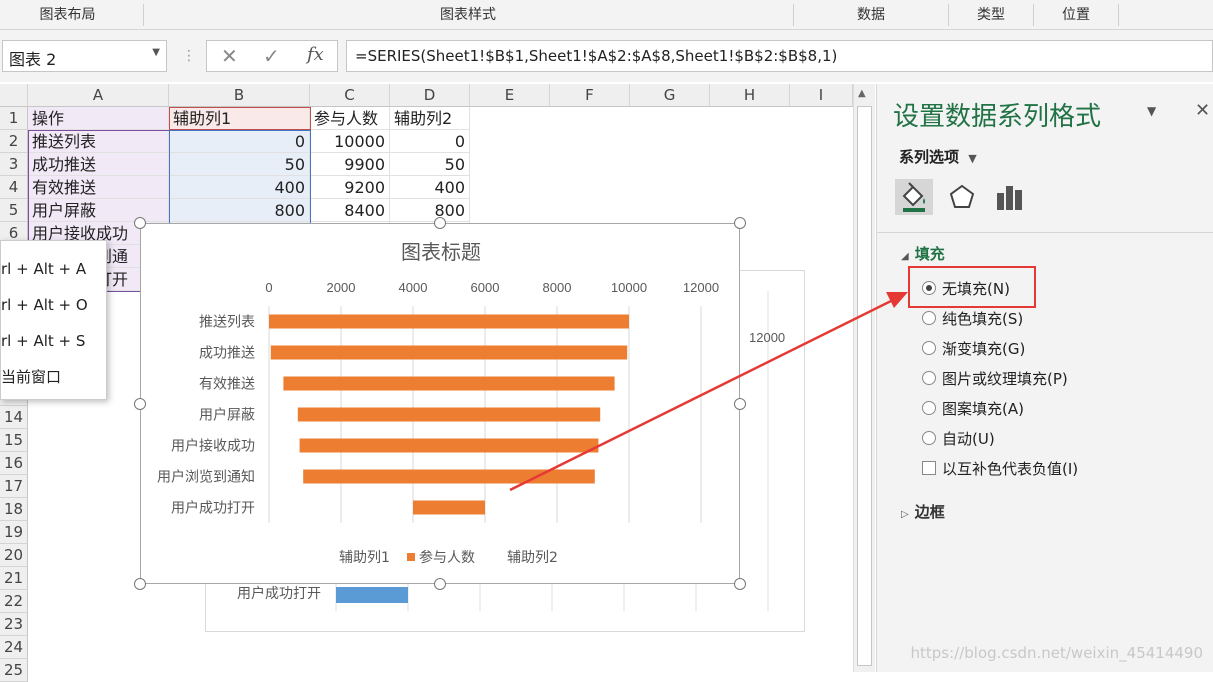 Image resolution: width=1213 pixels, height=682 pixels. What do you see at coordinates (14, 532) in the screenshot?
I see `row-header: 19` at bounding box center [14, 532].